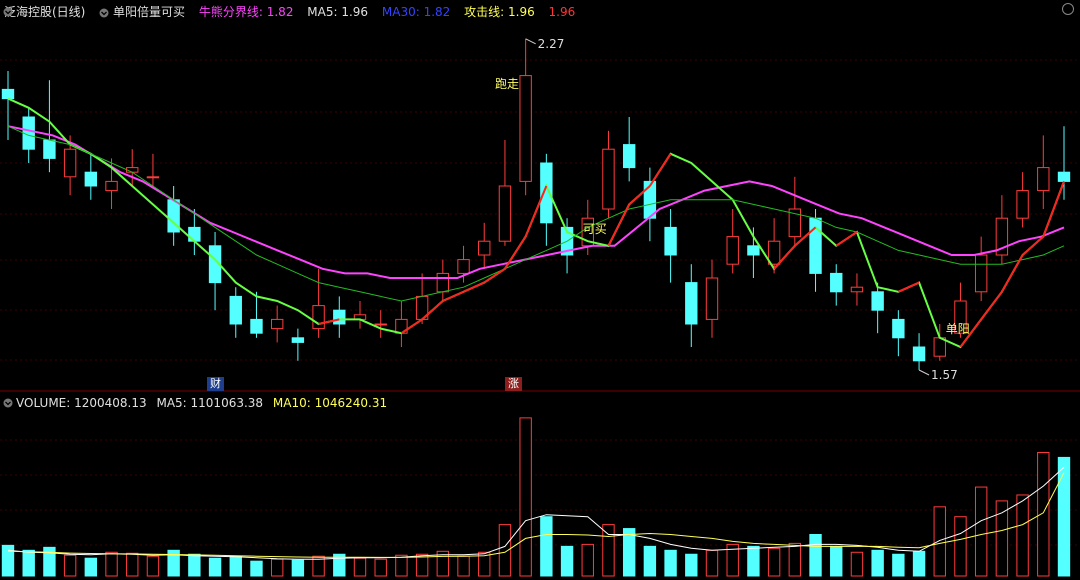 The width and height of the screenshot is (1080, 580). What do you see at coordinates (562, 12) in the screenshot?
I see `attack-line-value: 1.96` at bounding box center [562, 12].